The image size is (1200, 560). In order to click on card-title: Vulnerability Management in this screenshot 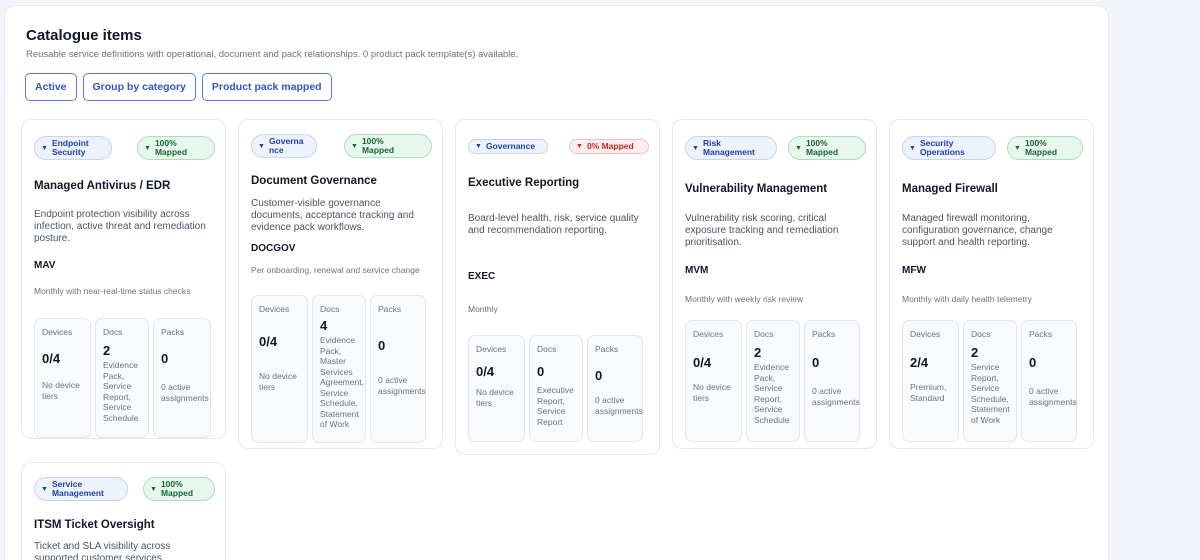, I will do `click(756, 189)`.